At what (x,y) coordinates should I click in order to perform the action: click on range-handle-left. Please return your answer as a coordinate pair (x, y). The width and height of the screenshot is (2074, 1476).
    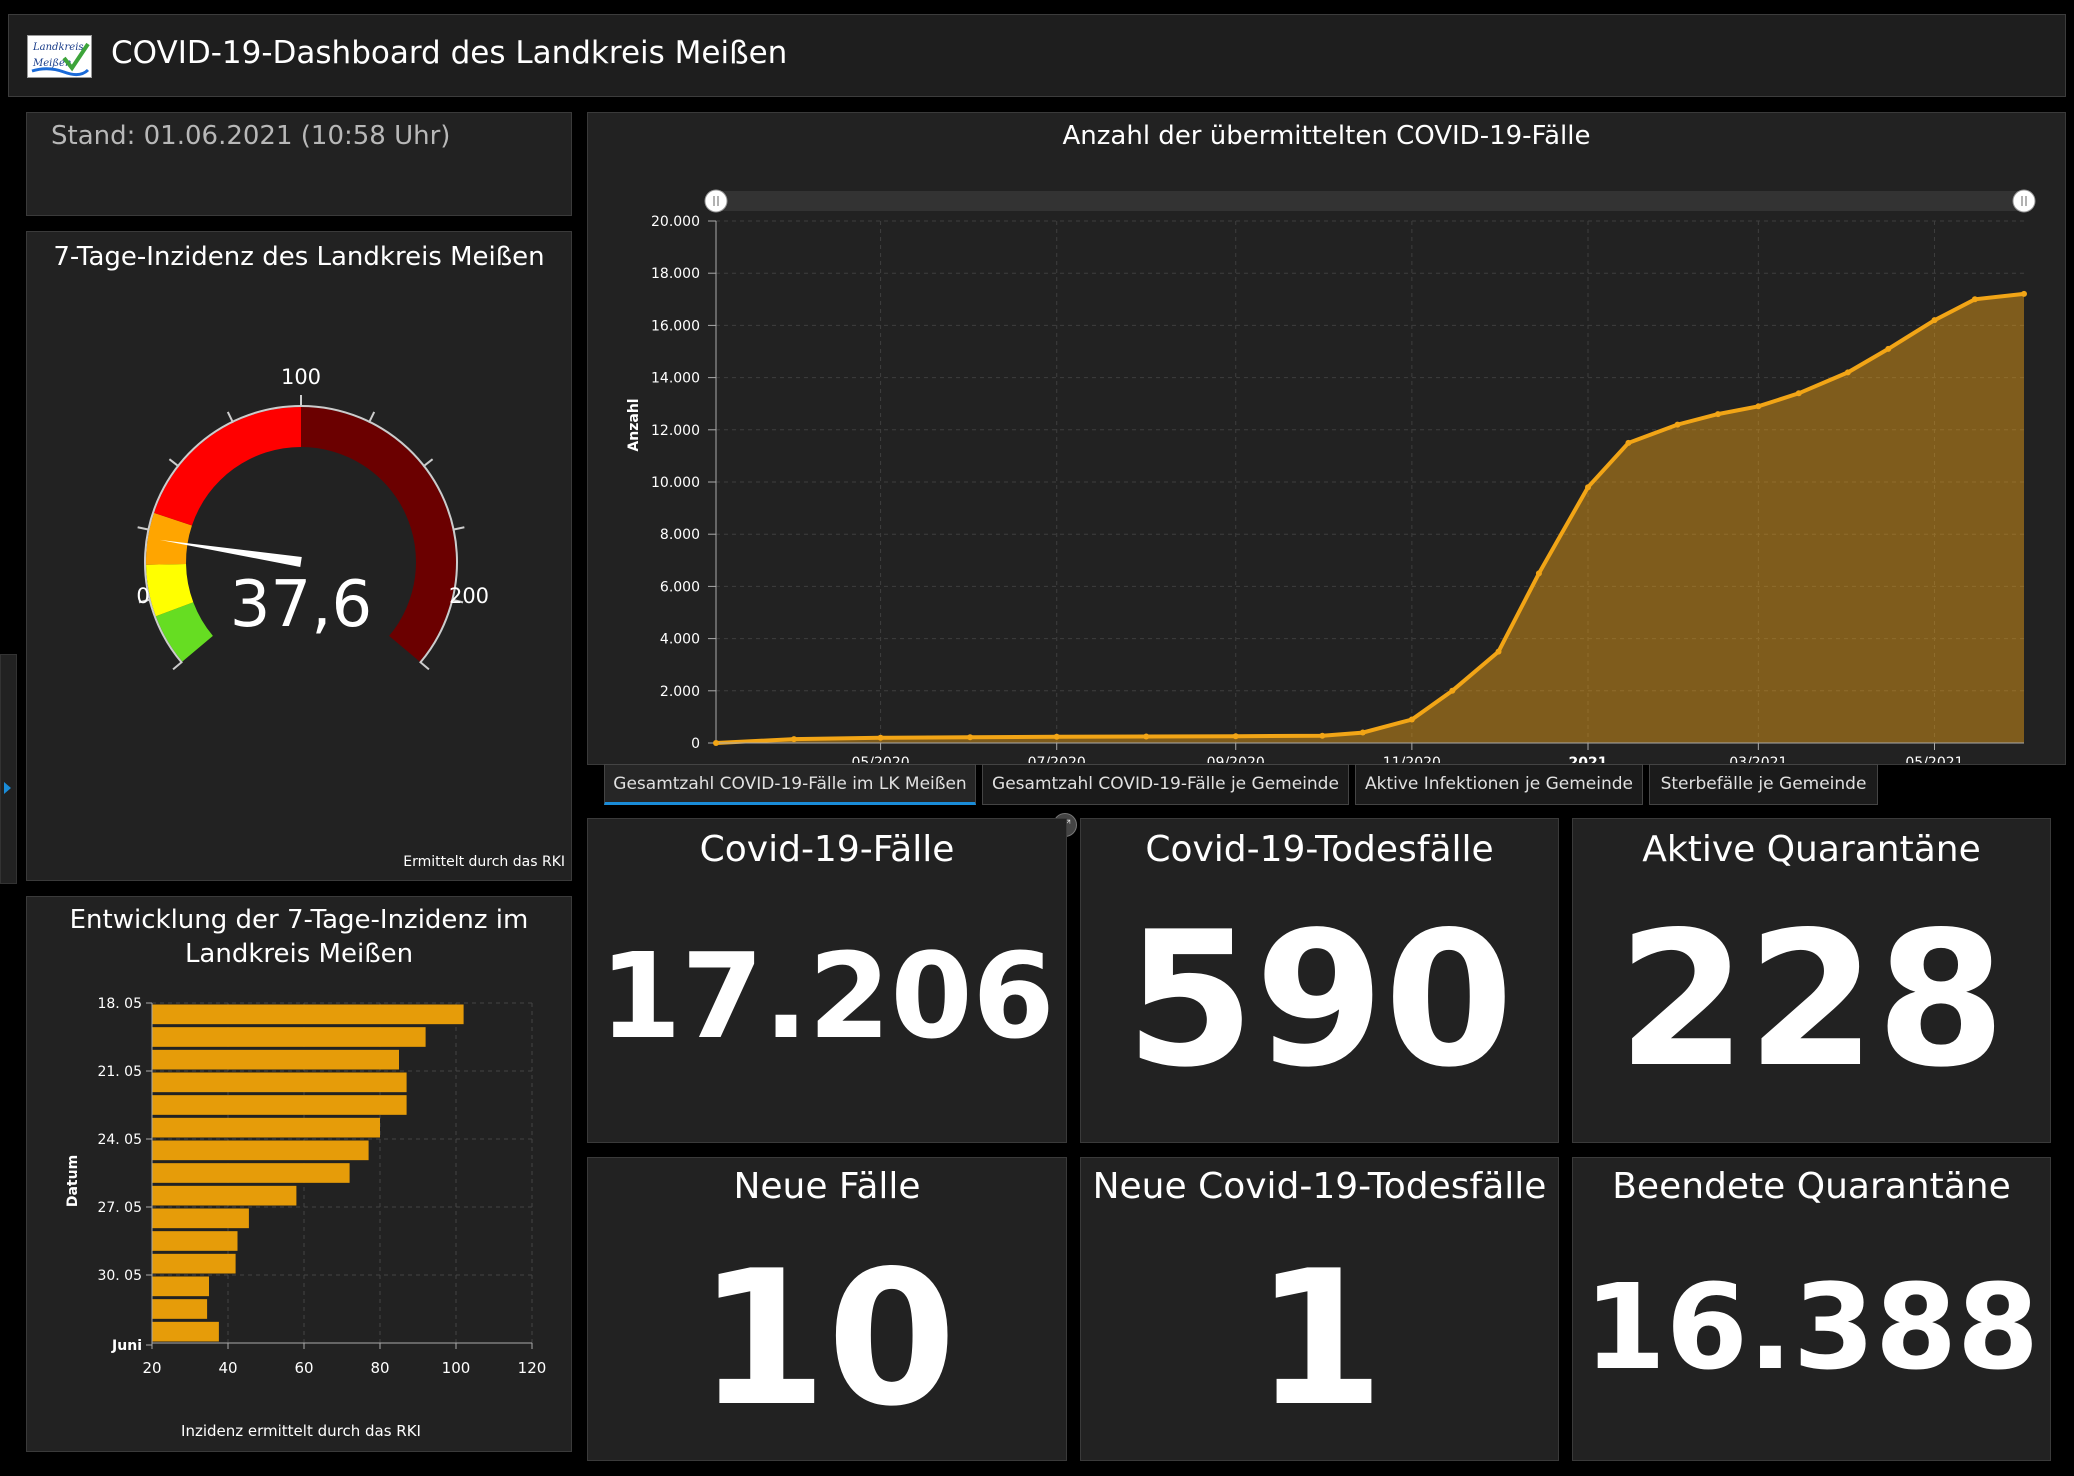
    Looking at the image, I should click on (716, 201).